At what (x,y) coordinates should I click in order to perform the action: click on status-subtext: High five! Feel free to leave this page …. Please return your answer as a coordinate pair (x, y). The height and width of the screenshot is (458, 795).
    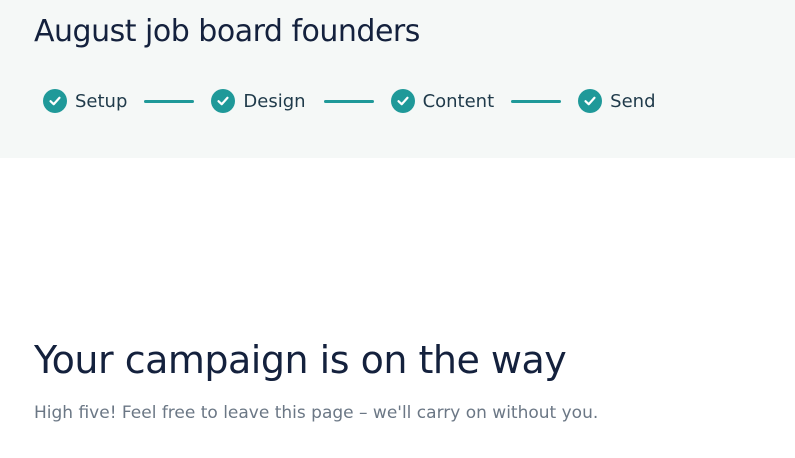
    Looking at the image, I should click on (316, 413).